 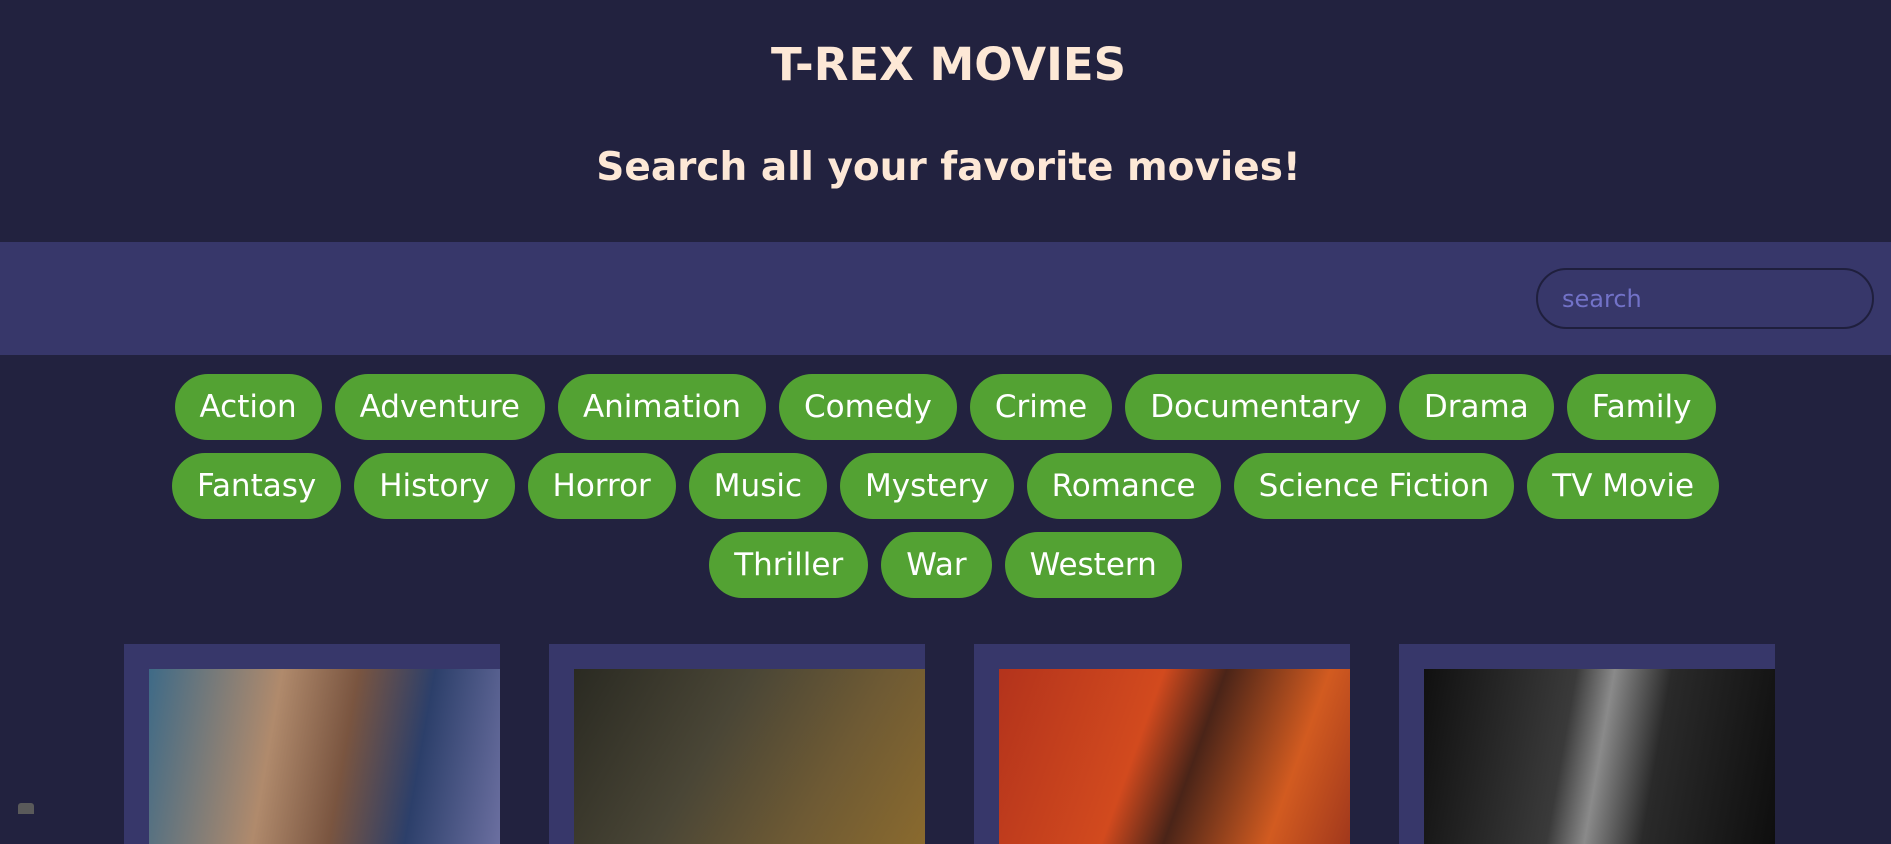 What do you see at coordinates (1255, 407) in the screenshot?
I see `genre-pill-documentary: Documentary` at bounding box center [1255, 407].